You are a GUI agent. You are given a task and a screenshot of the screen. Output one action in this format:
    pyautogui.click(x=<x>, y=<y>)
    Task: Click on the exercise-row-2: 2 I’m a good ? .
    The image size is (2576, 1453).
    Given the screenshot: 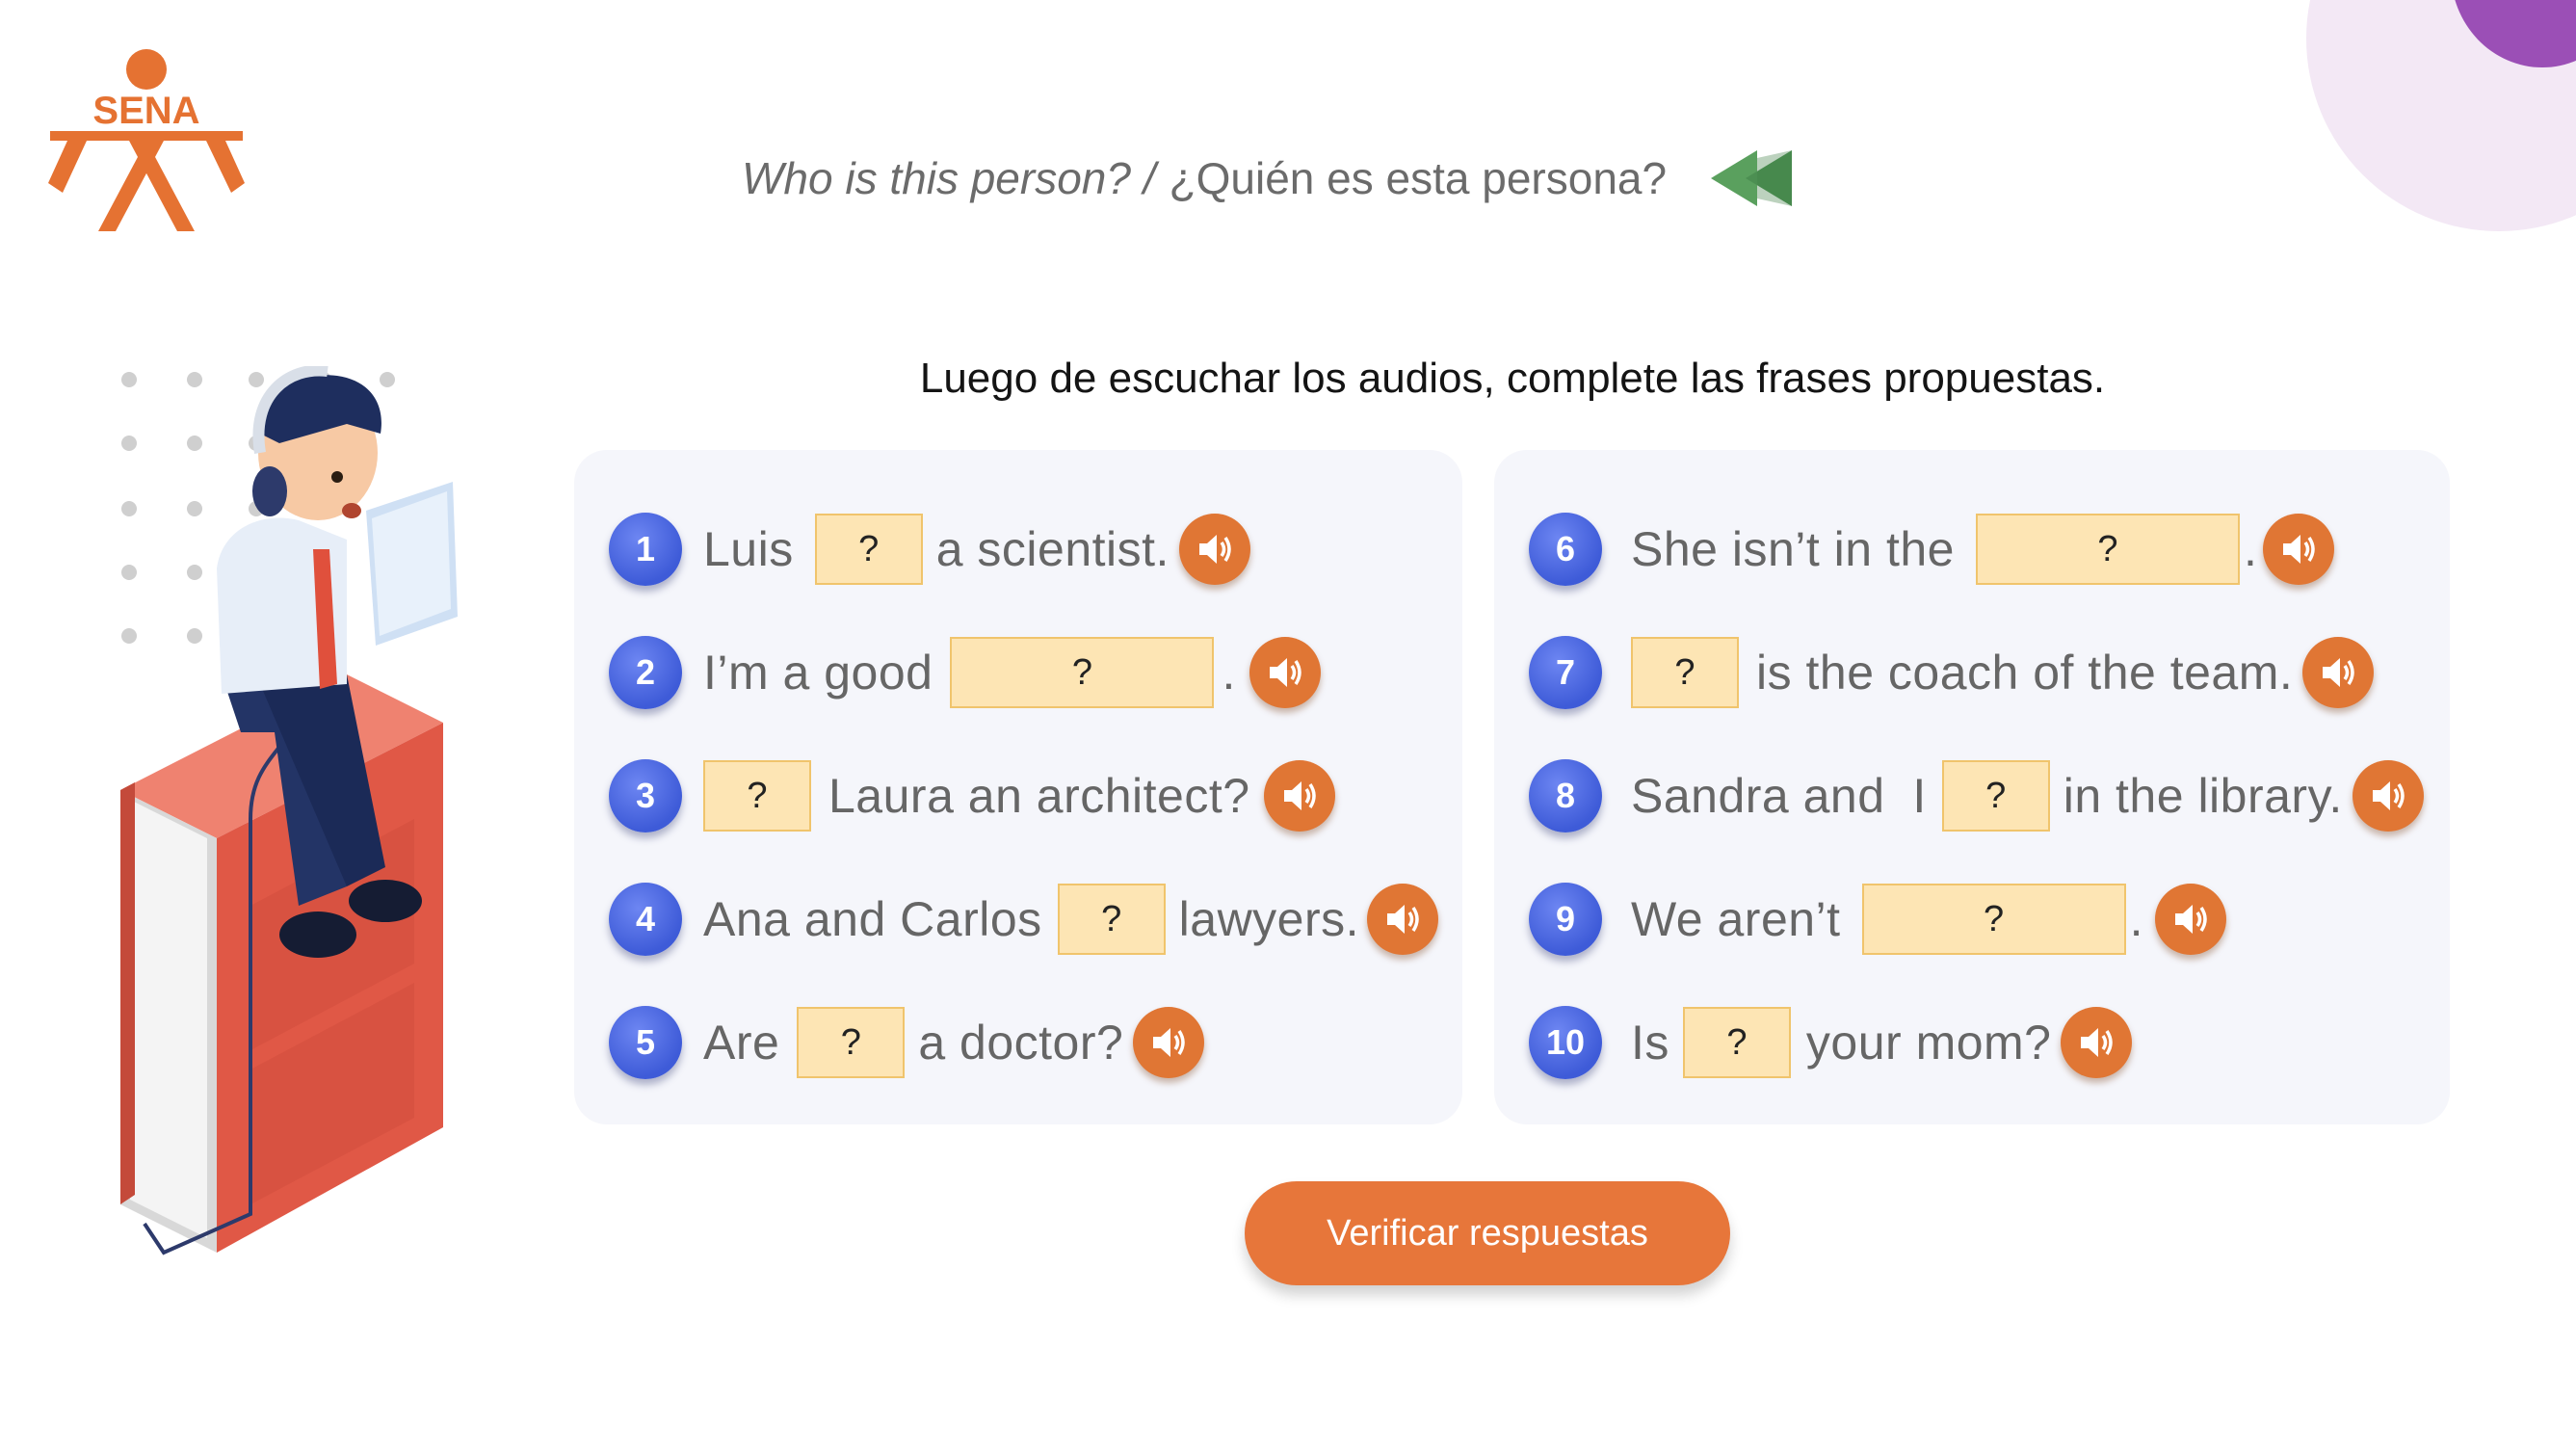 What is the action you would take?
    pyautogui.click(x=965, y=672)
    